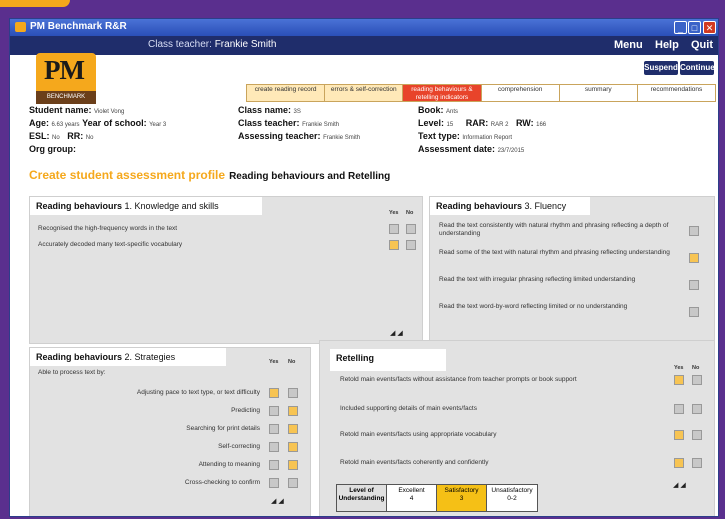 This screenshot has width=725, height=519. What do you see at coordinates (150, 357) in the screenshot?
I see `panel-strategies-subtitle: 2. Strategies` at bounding box center [150, 357].